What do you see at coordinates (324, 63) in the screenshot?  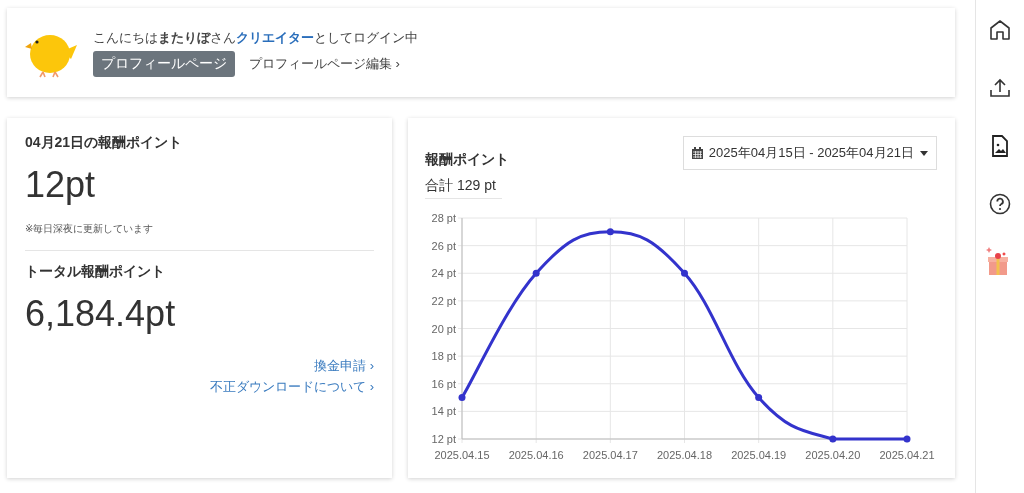 I see `edit-profile-link: プロフィールページ編集 ›` at bounding box center [324, 63].